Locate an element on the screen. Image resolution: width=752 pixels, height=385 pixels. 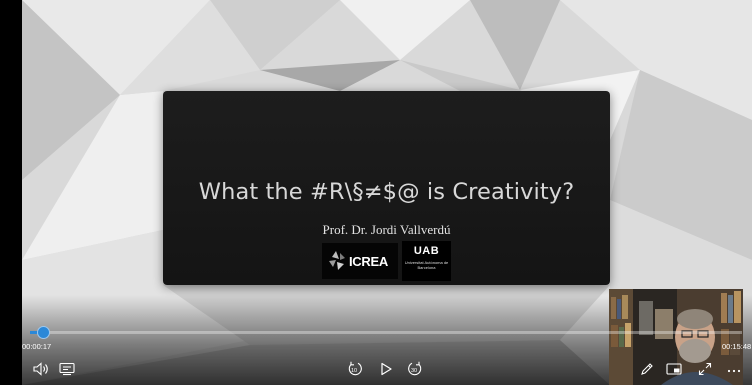
pen-button is located at coordinates (647, 369).